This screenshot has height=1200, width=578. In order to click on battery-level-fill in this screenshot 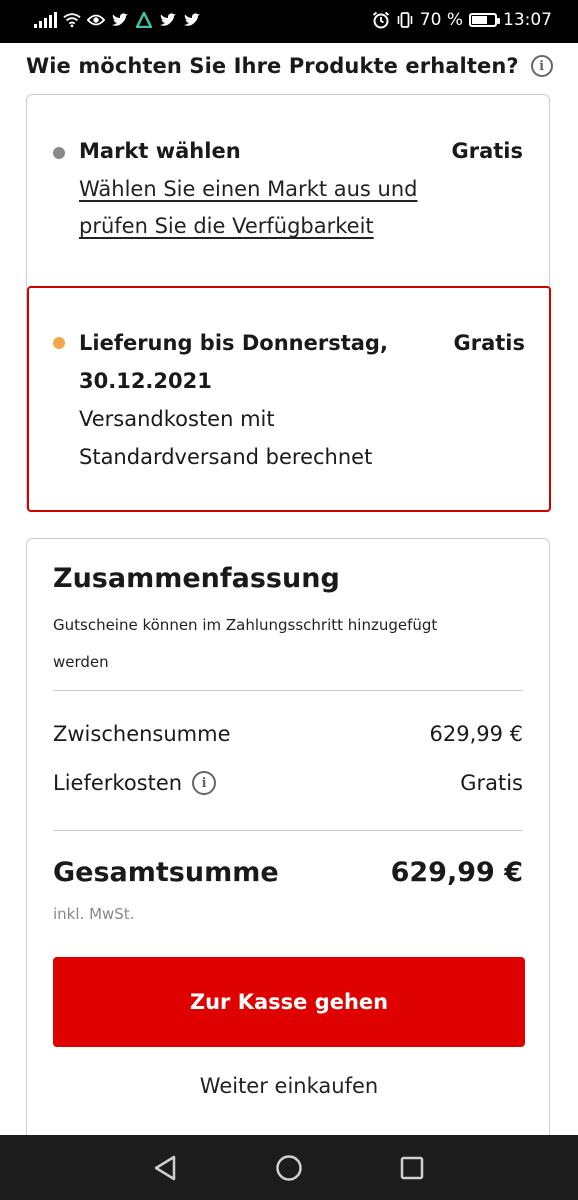, I will do `click(479, 20)`.